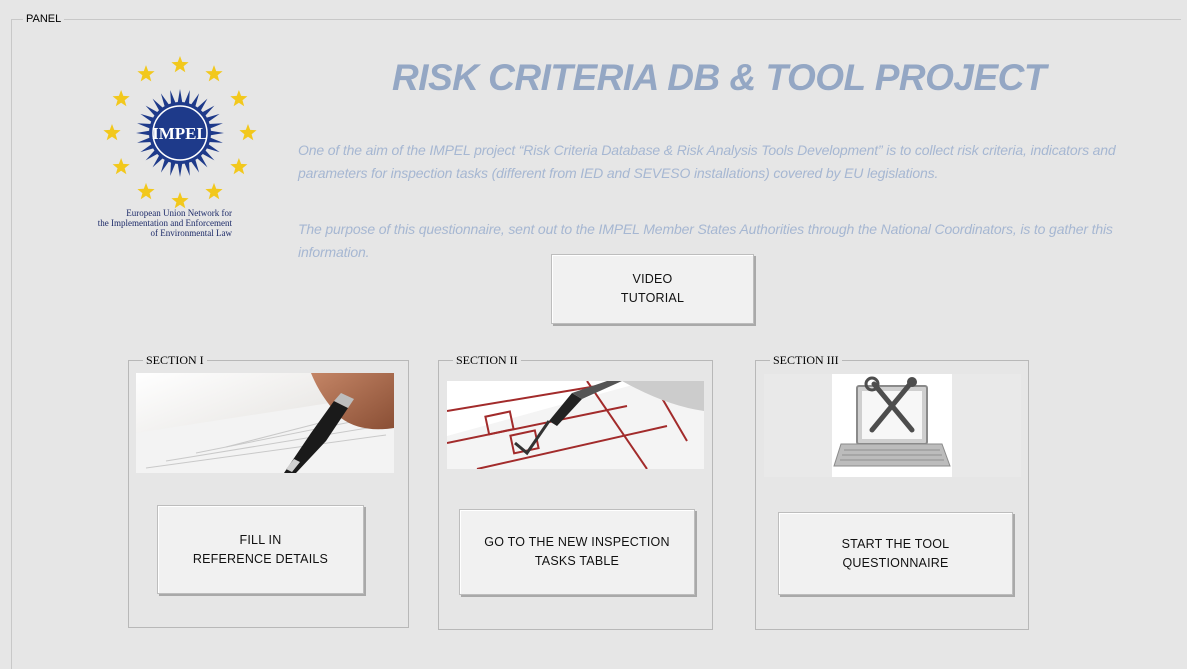 The height and width of the screenshot is (669, 1187). I want to click on page-title: RISK CRITERIA DB & TOOL PROJECT, so click(719, 77).